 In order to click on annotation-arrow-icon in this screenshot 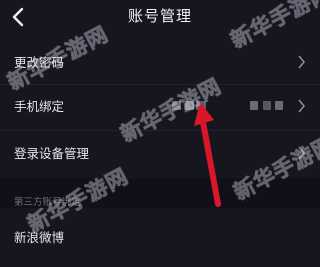, I will do `click(207, 154)`.